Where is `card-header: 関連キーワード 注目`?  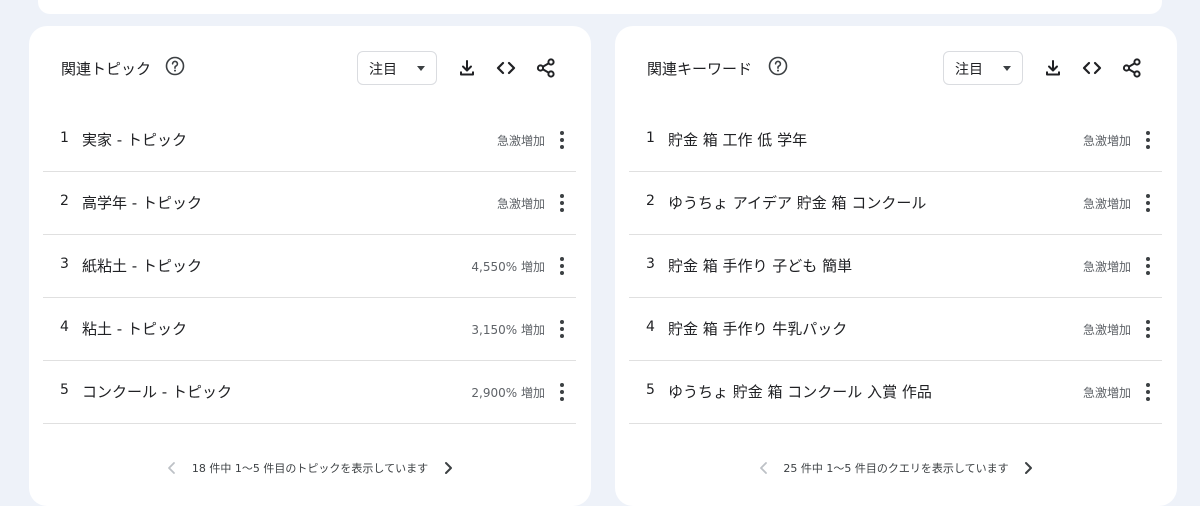
card-header: 関連キーワード 注目 is located at coordinates (896, 69).